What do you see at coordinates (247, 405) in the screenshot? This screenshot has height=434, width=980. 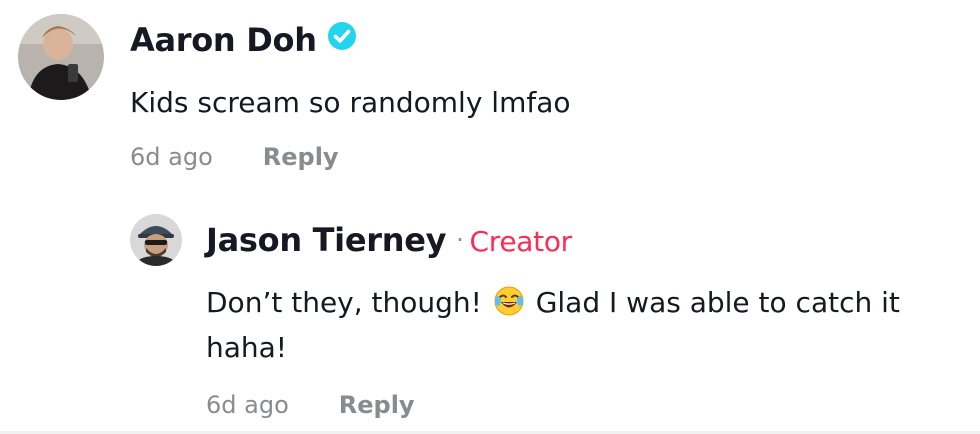 I see `reply-timestamp: 6d ago` at bounding box center [247, 405].